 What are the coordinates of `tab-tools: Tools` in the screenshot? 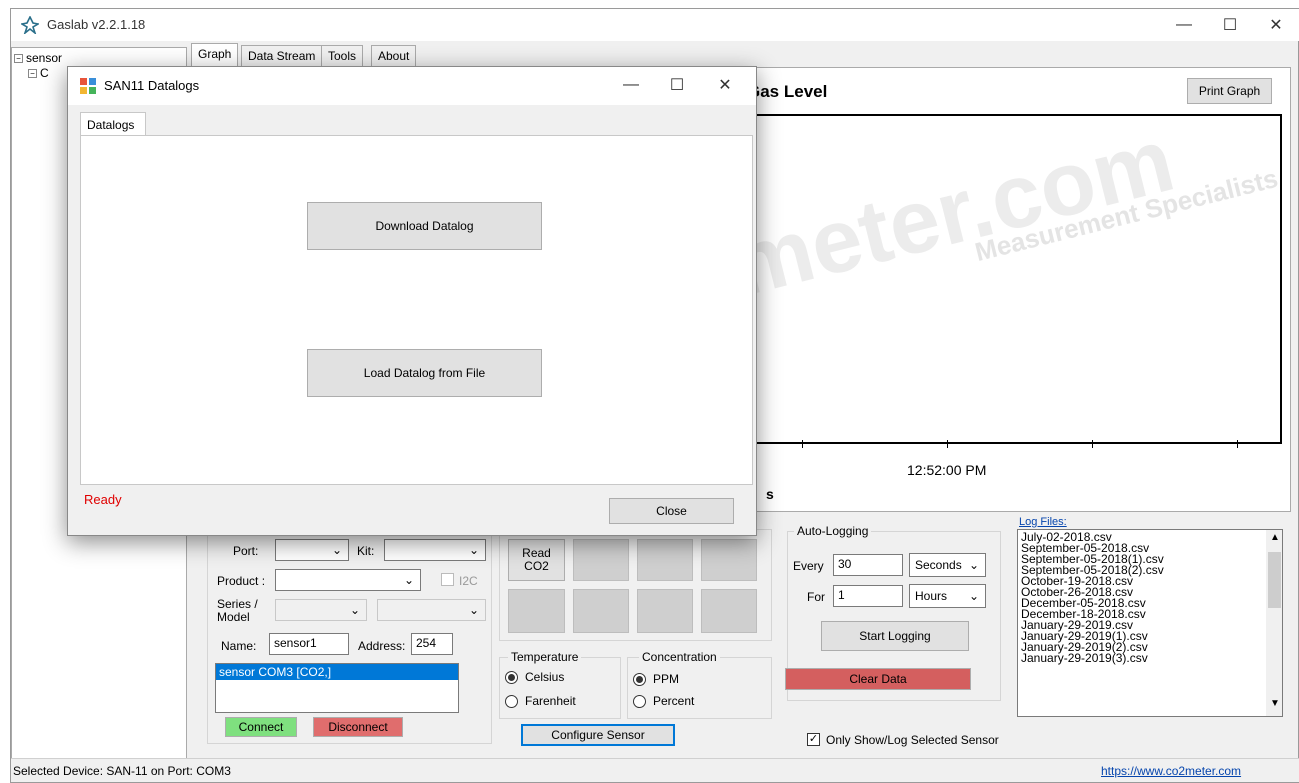 It's located at (342, 56).